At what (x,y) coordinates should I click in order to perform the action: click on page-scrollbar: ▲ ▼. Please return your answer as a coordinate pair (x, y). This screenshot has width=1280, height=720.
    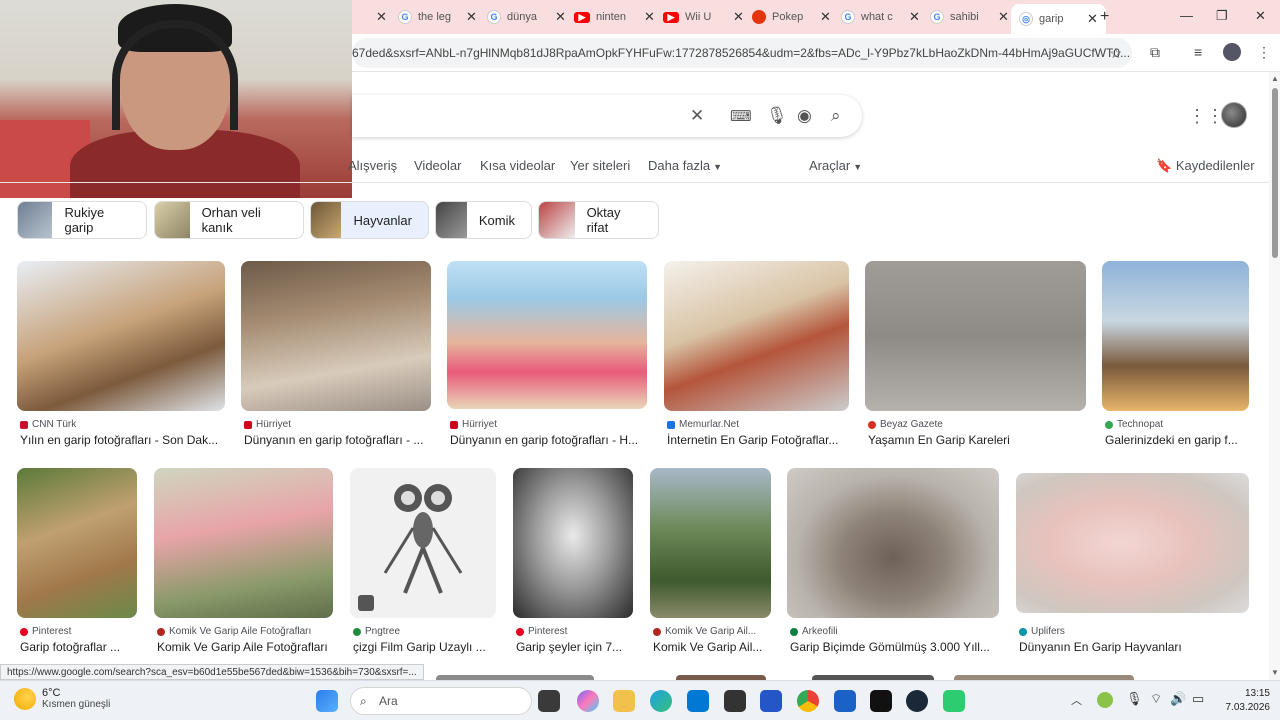
    Looking at the image, I should click on (1274, 376).